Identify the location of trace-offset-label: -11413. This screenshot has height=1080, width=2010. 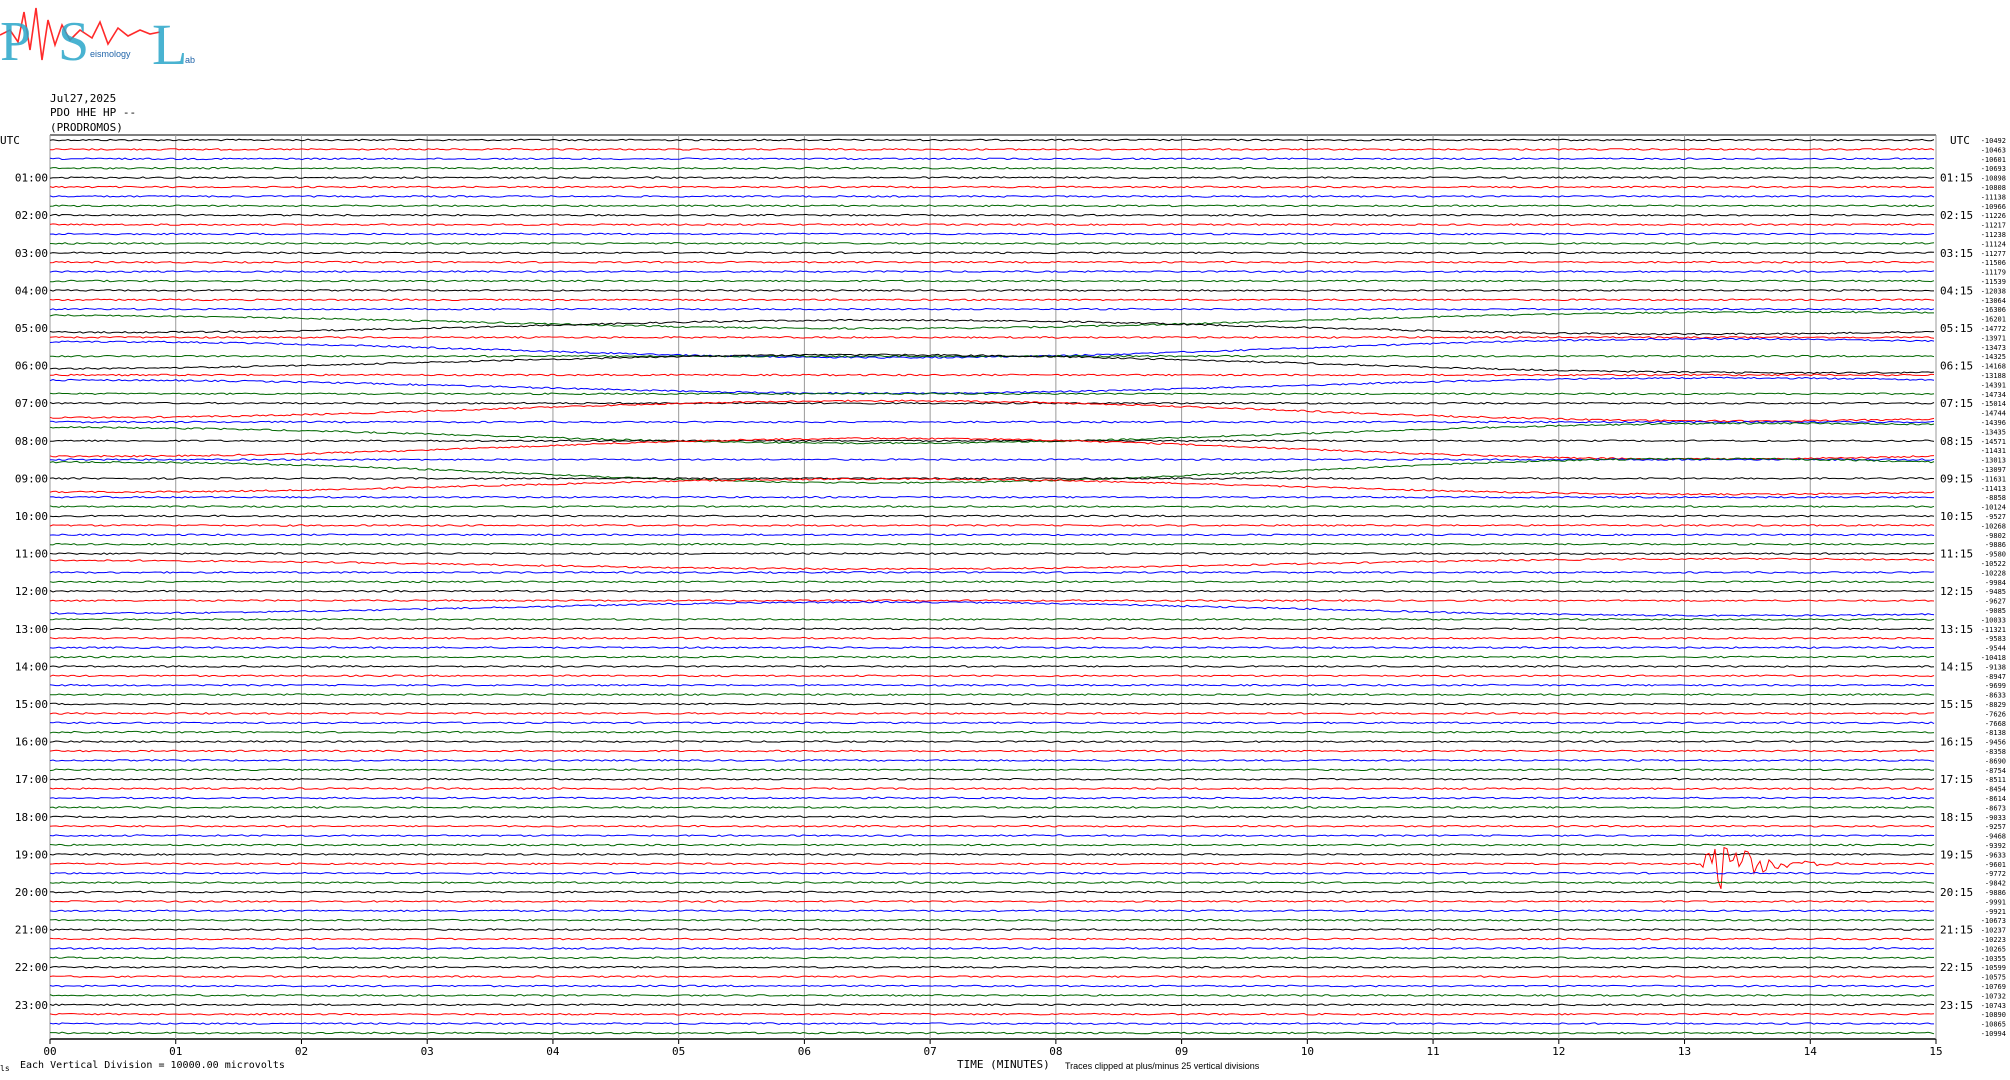
(1993, 489).